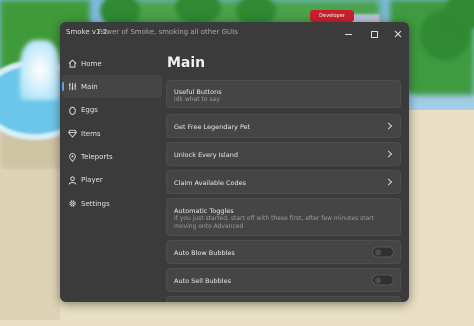 Image resolution: width=474 pixels, height=326 pixels. Describe the element at coordinates (283, 94) in the screenshot. I see `section-header-useful-buttons: Useful Buttons idk what to say` at that location.